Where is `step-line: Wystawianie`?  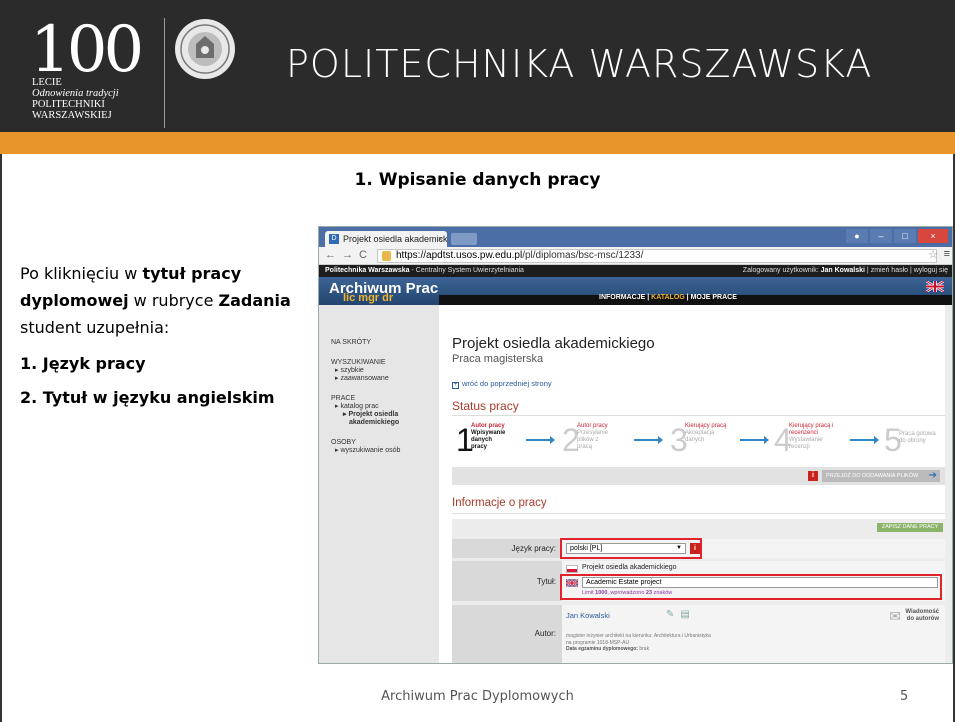
step-line: Wystawianie is located at coordinates (806, 440).